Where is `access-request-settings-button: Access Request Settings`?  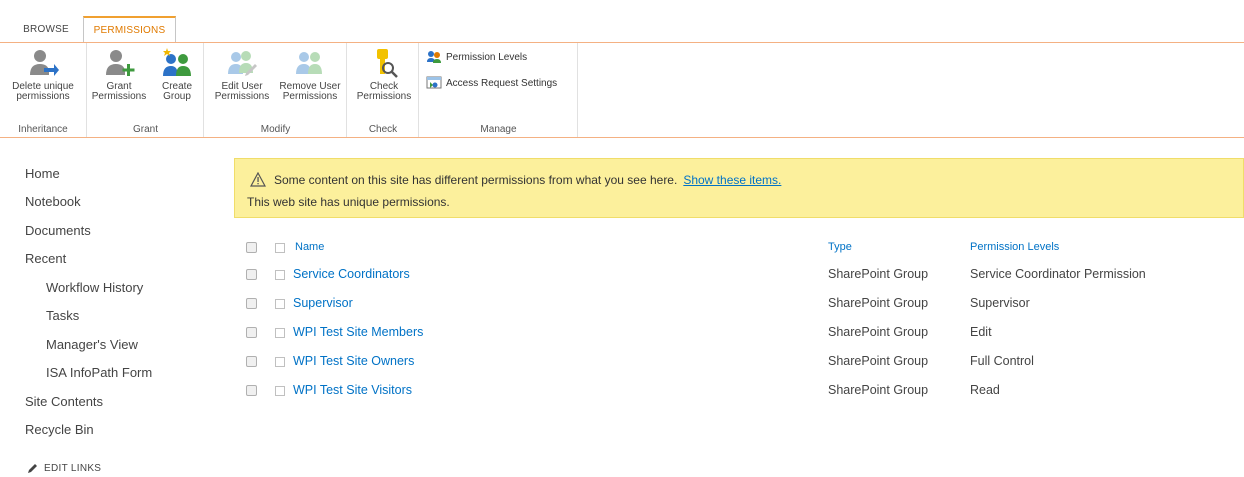 access-request-settings-button: Access Request Settings is located at coordinates (491, 83).